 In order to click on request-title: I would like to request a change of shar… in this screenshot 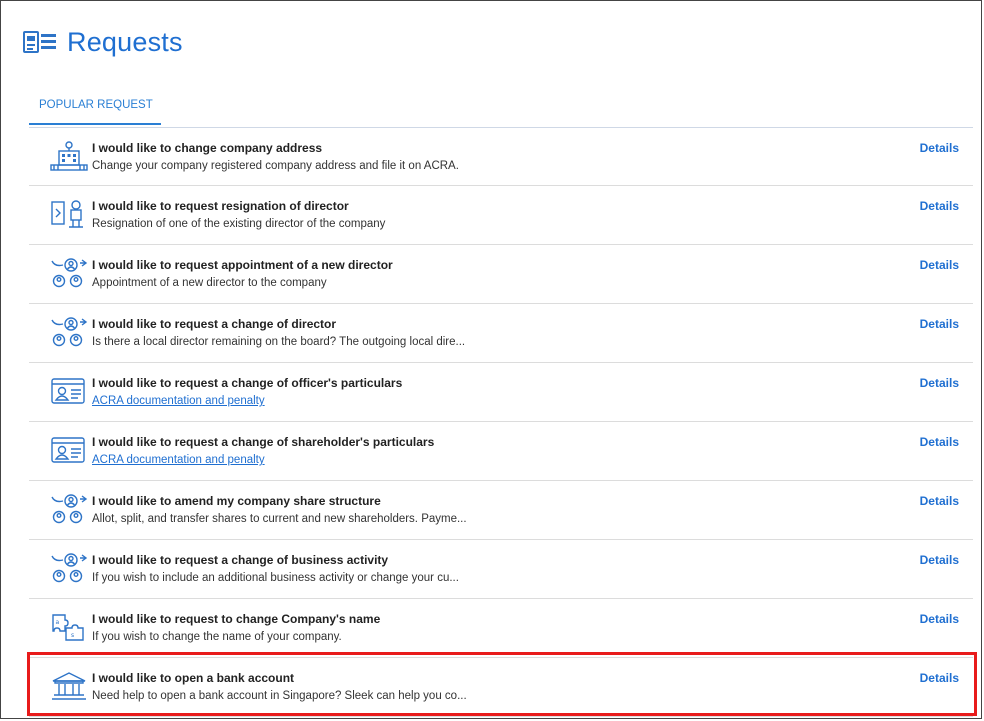, I will do `click(263, 442)`.